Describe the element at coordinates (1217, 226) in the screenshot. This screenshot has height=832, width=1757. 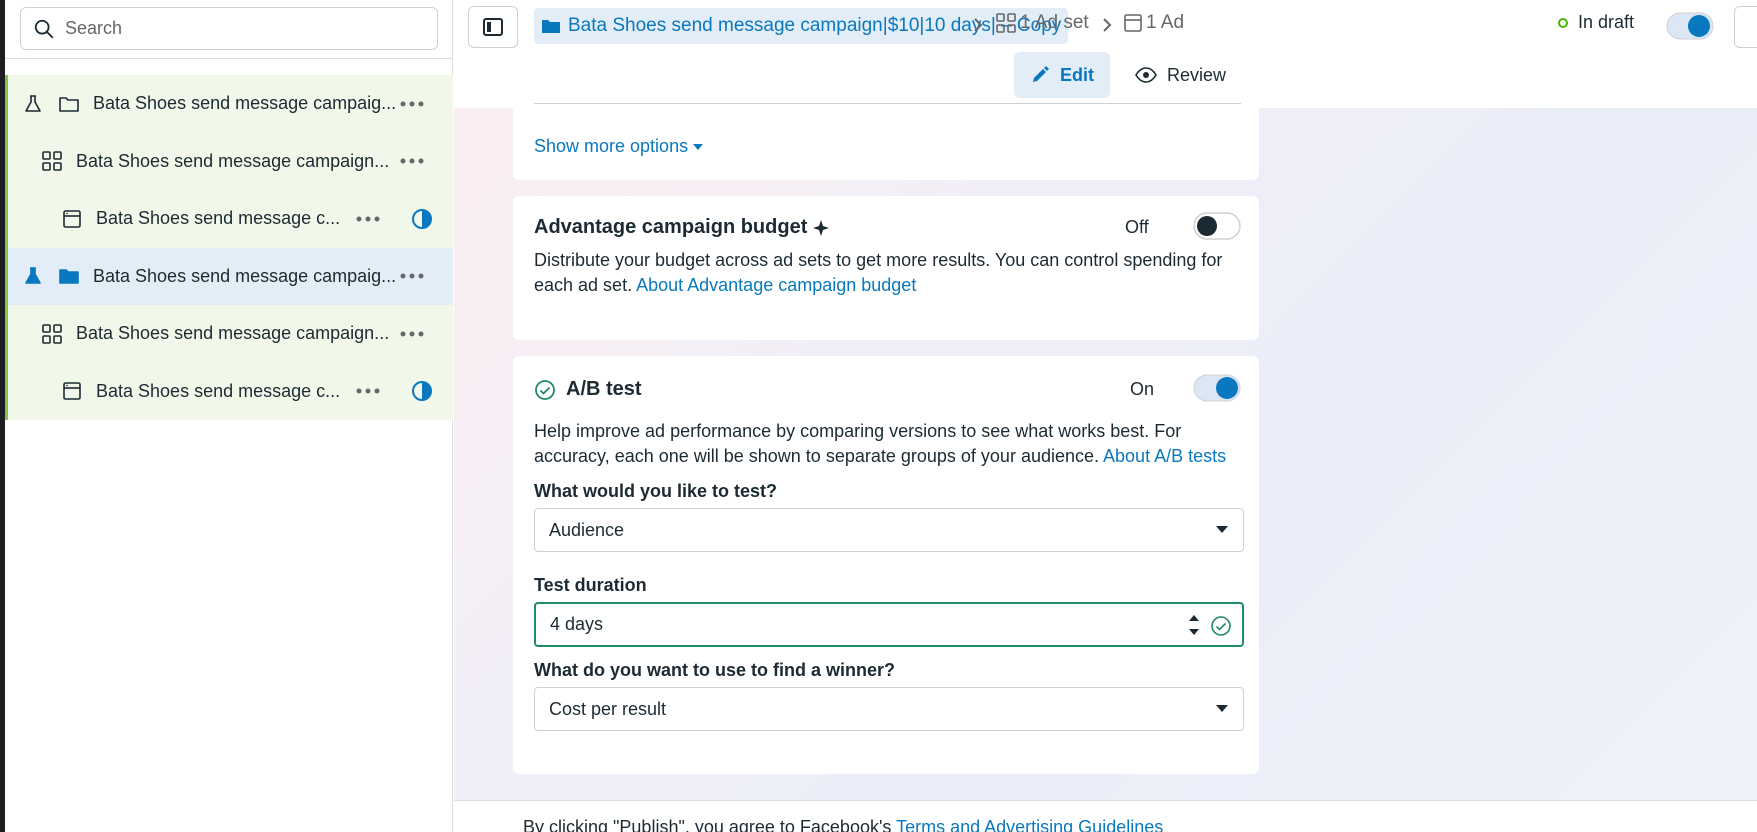
I see `advantage-budget-toggle` at that location.